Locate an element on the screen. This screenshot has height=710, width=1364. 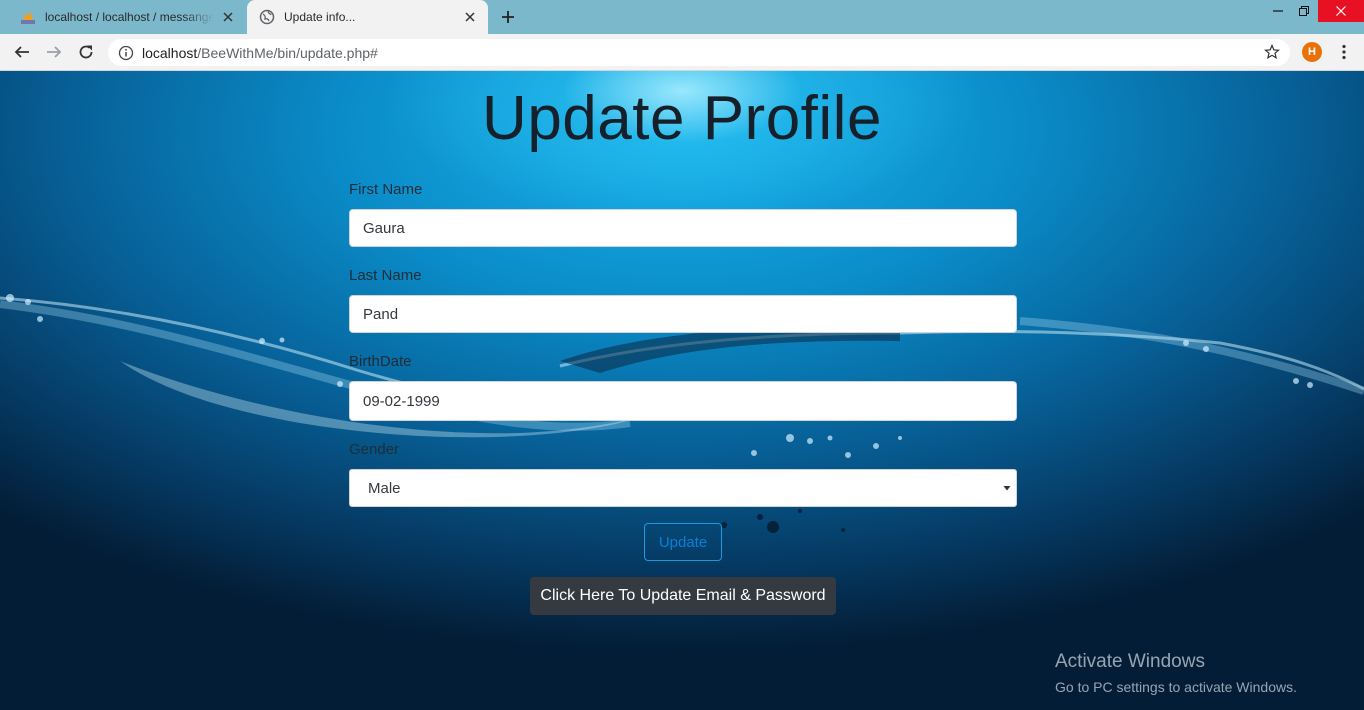
last-name-label: Last Name is located at coordinates (385, 275).